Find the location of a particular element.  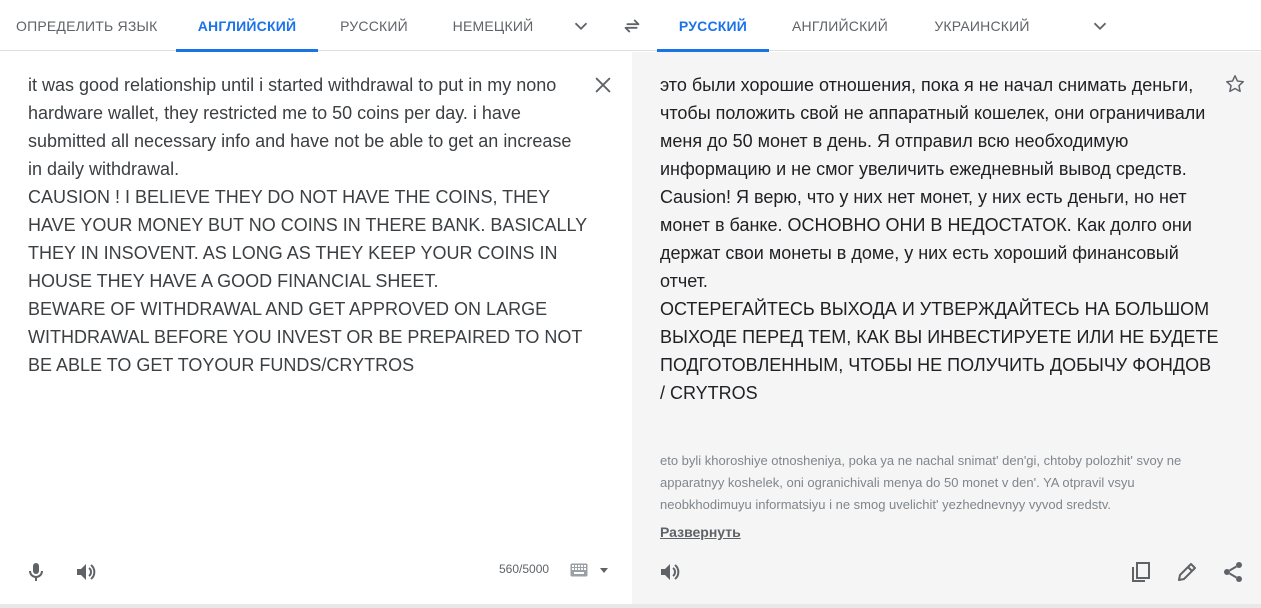

character-count: 560/5000 is located at coordinates (524, 569).